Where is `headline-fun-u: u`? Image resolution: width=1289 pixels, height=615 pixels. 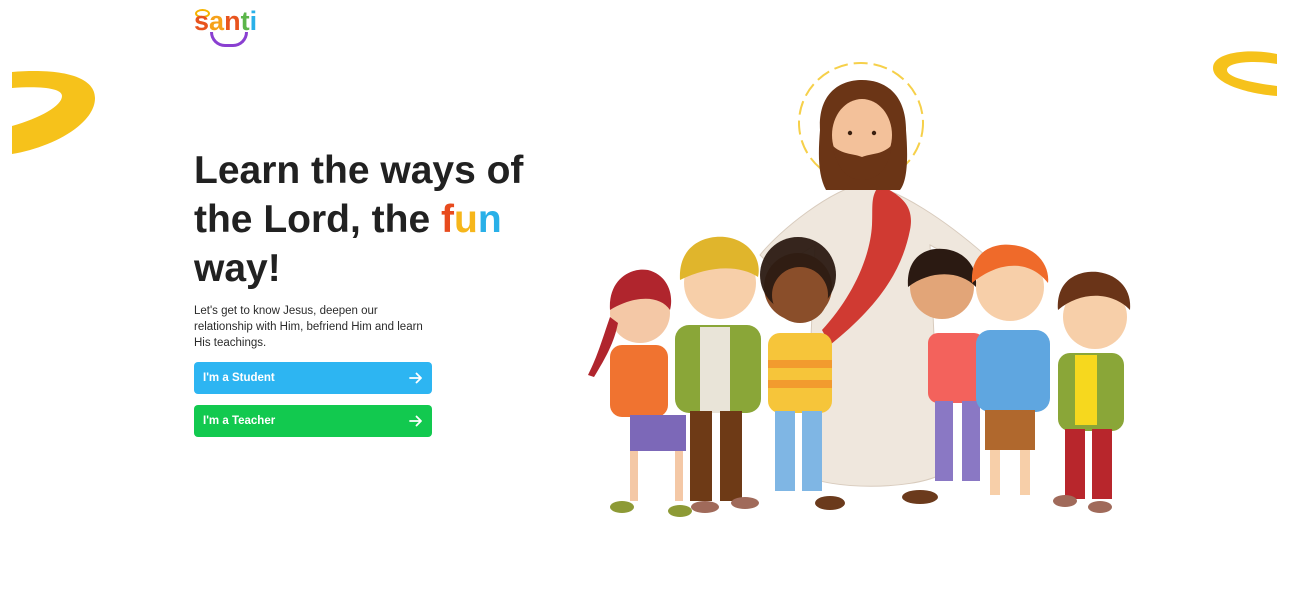
headline-fun-u: u is located at coordinates (466, 219).